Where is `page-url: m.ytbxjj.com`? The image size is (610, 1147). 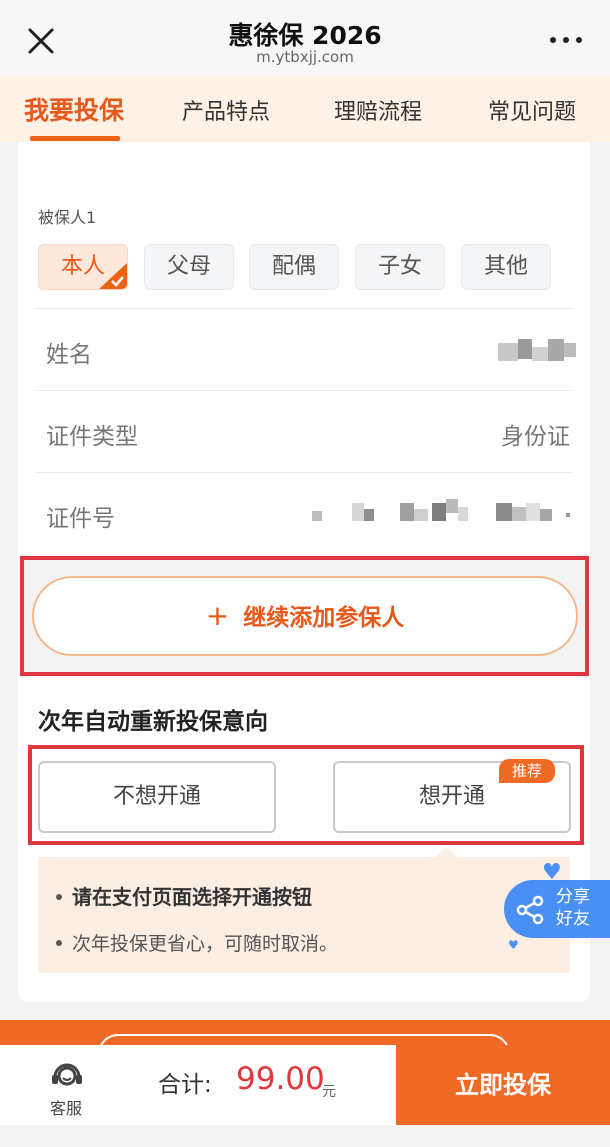
page-url: m.ytbxjj.com is located at coordinates (305, 57).